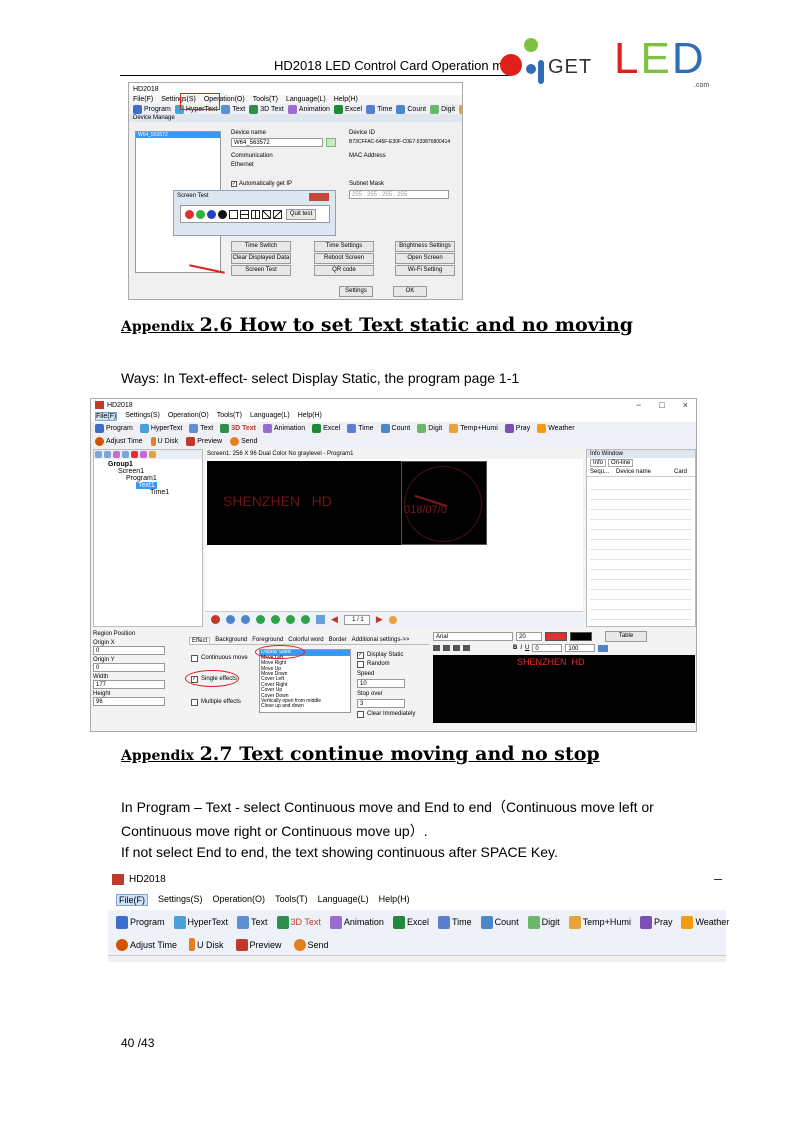 The width and height of the screenshot is (800, 1132). What do you see at coordinates (661, 405) in the screenshot?
I see `maximize-icon: □` at bounding box center [661, 405].